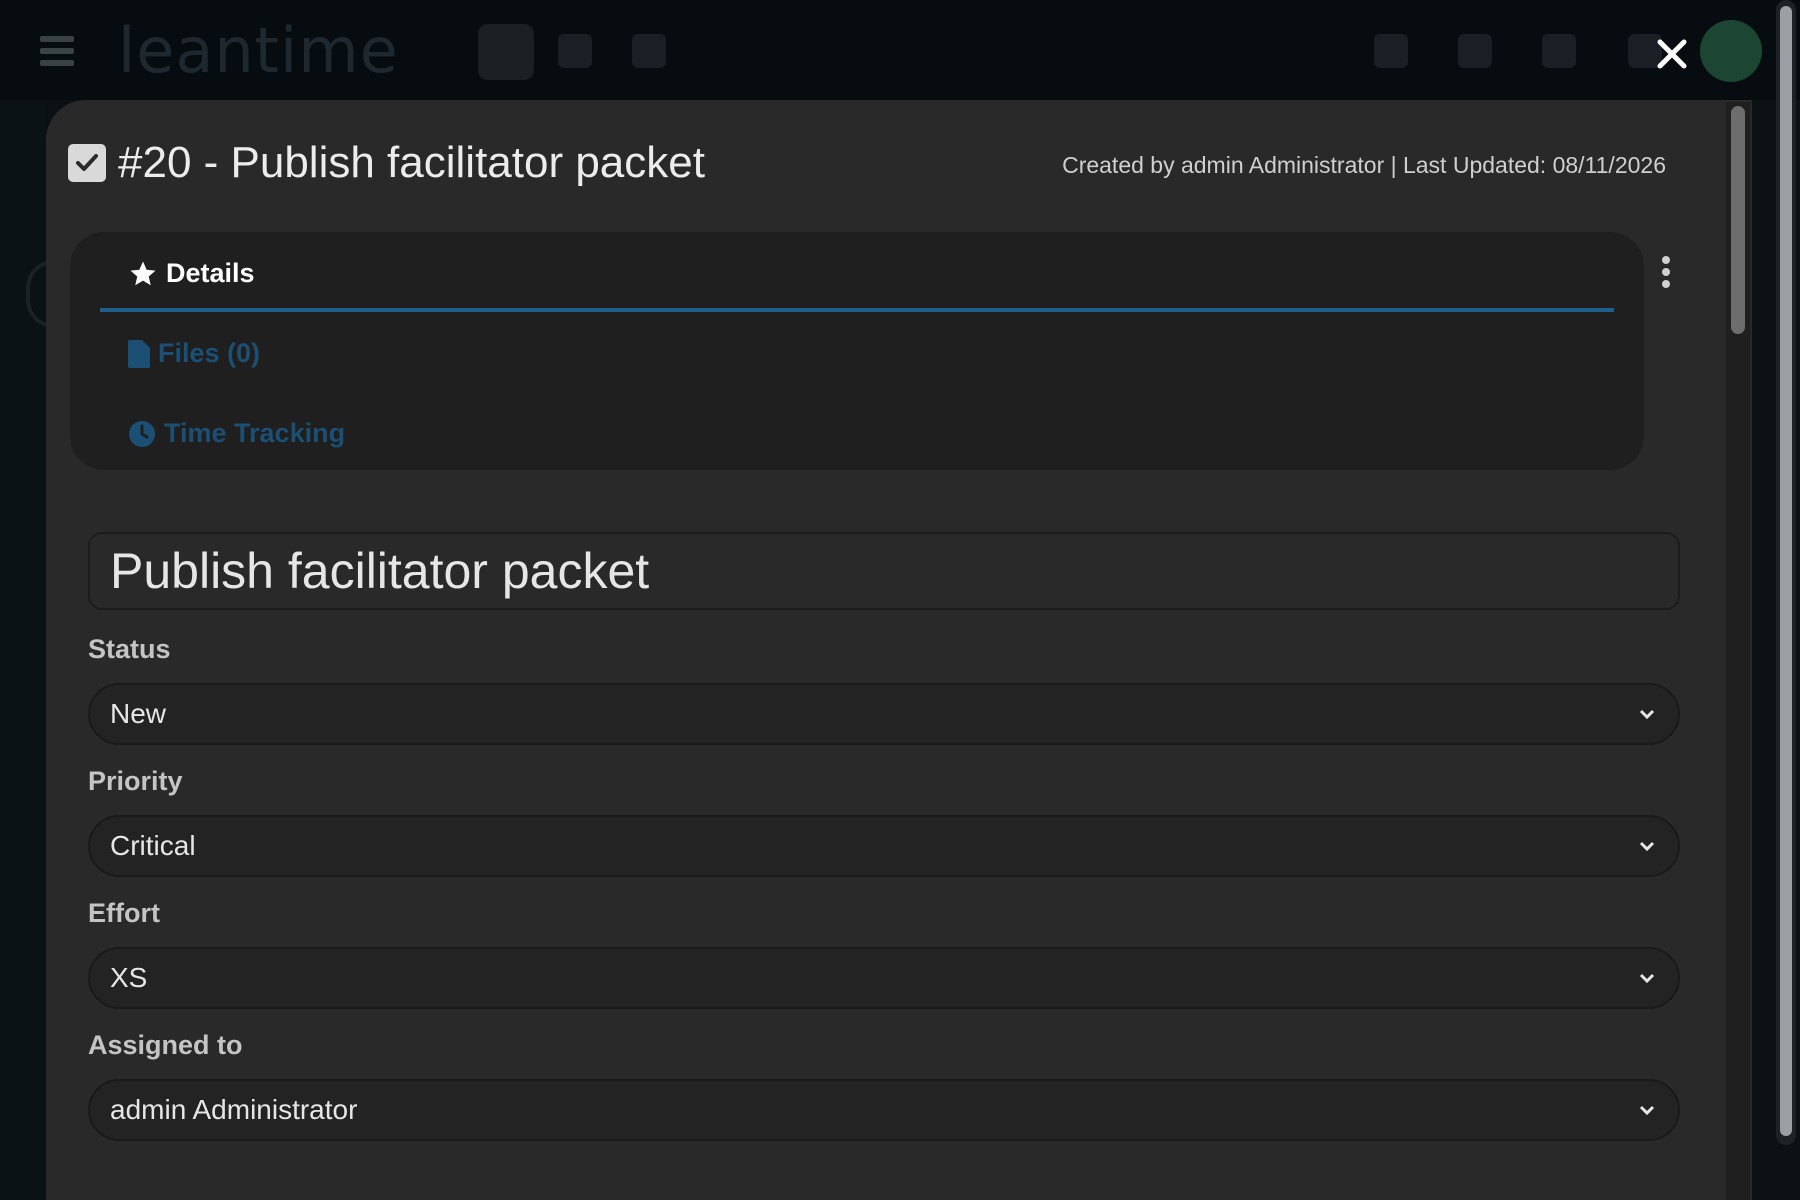 The height and width of the screenshot is (1200, 1800). Describe the element at coordinates (1391, 51) in the screenshot. I see `home-icon` at that location.